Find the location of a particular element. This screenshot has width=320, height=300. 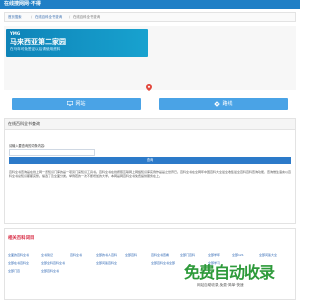

monitor-icon is located at coordinates (70, 103).